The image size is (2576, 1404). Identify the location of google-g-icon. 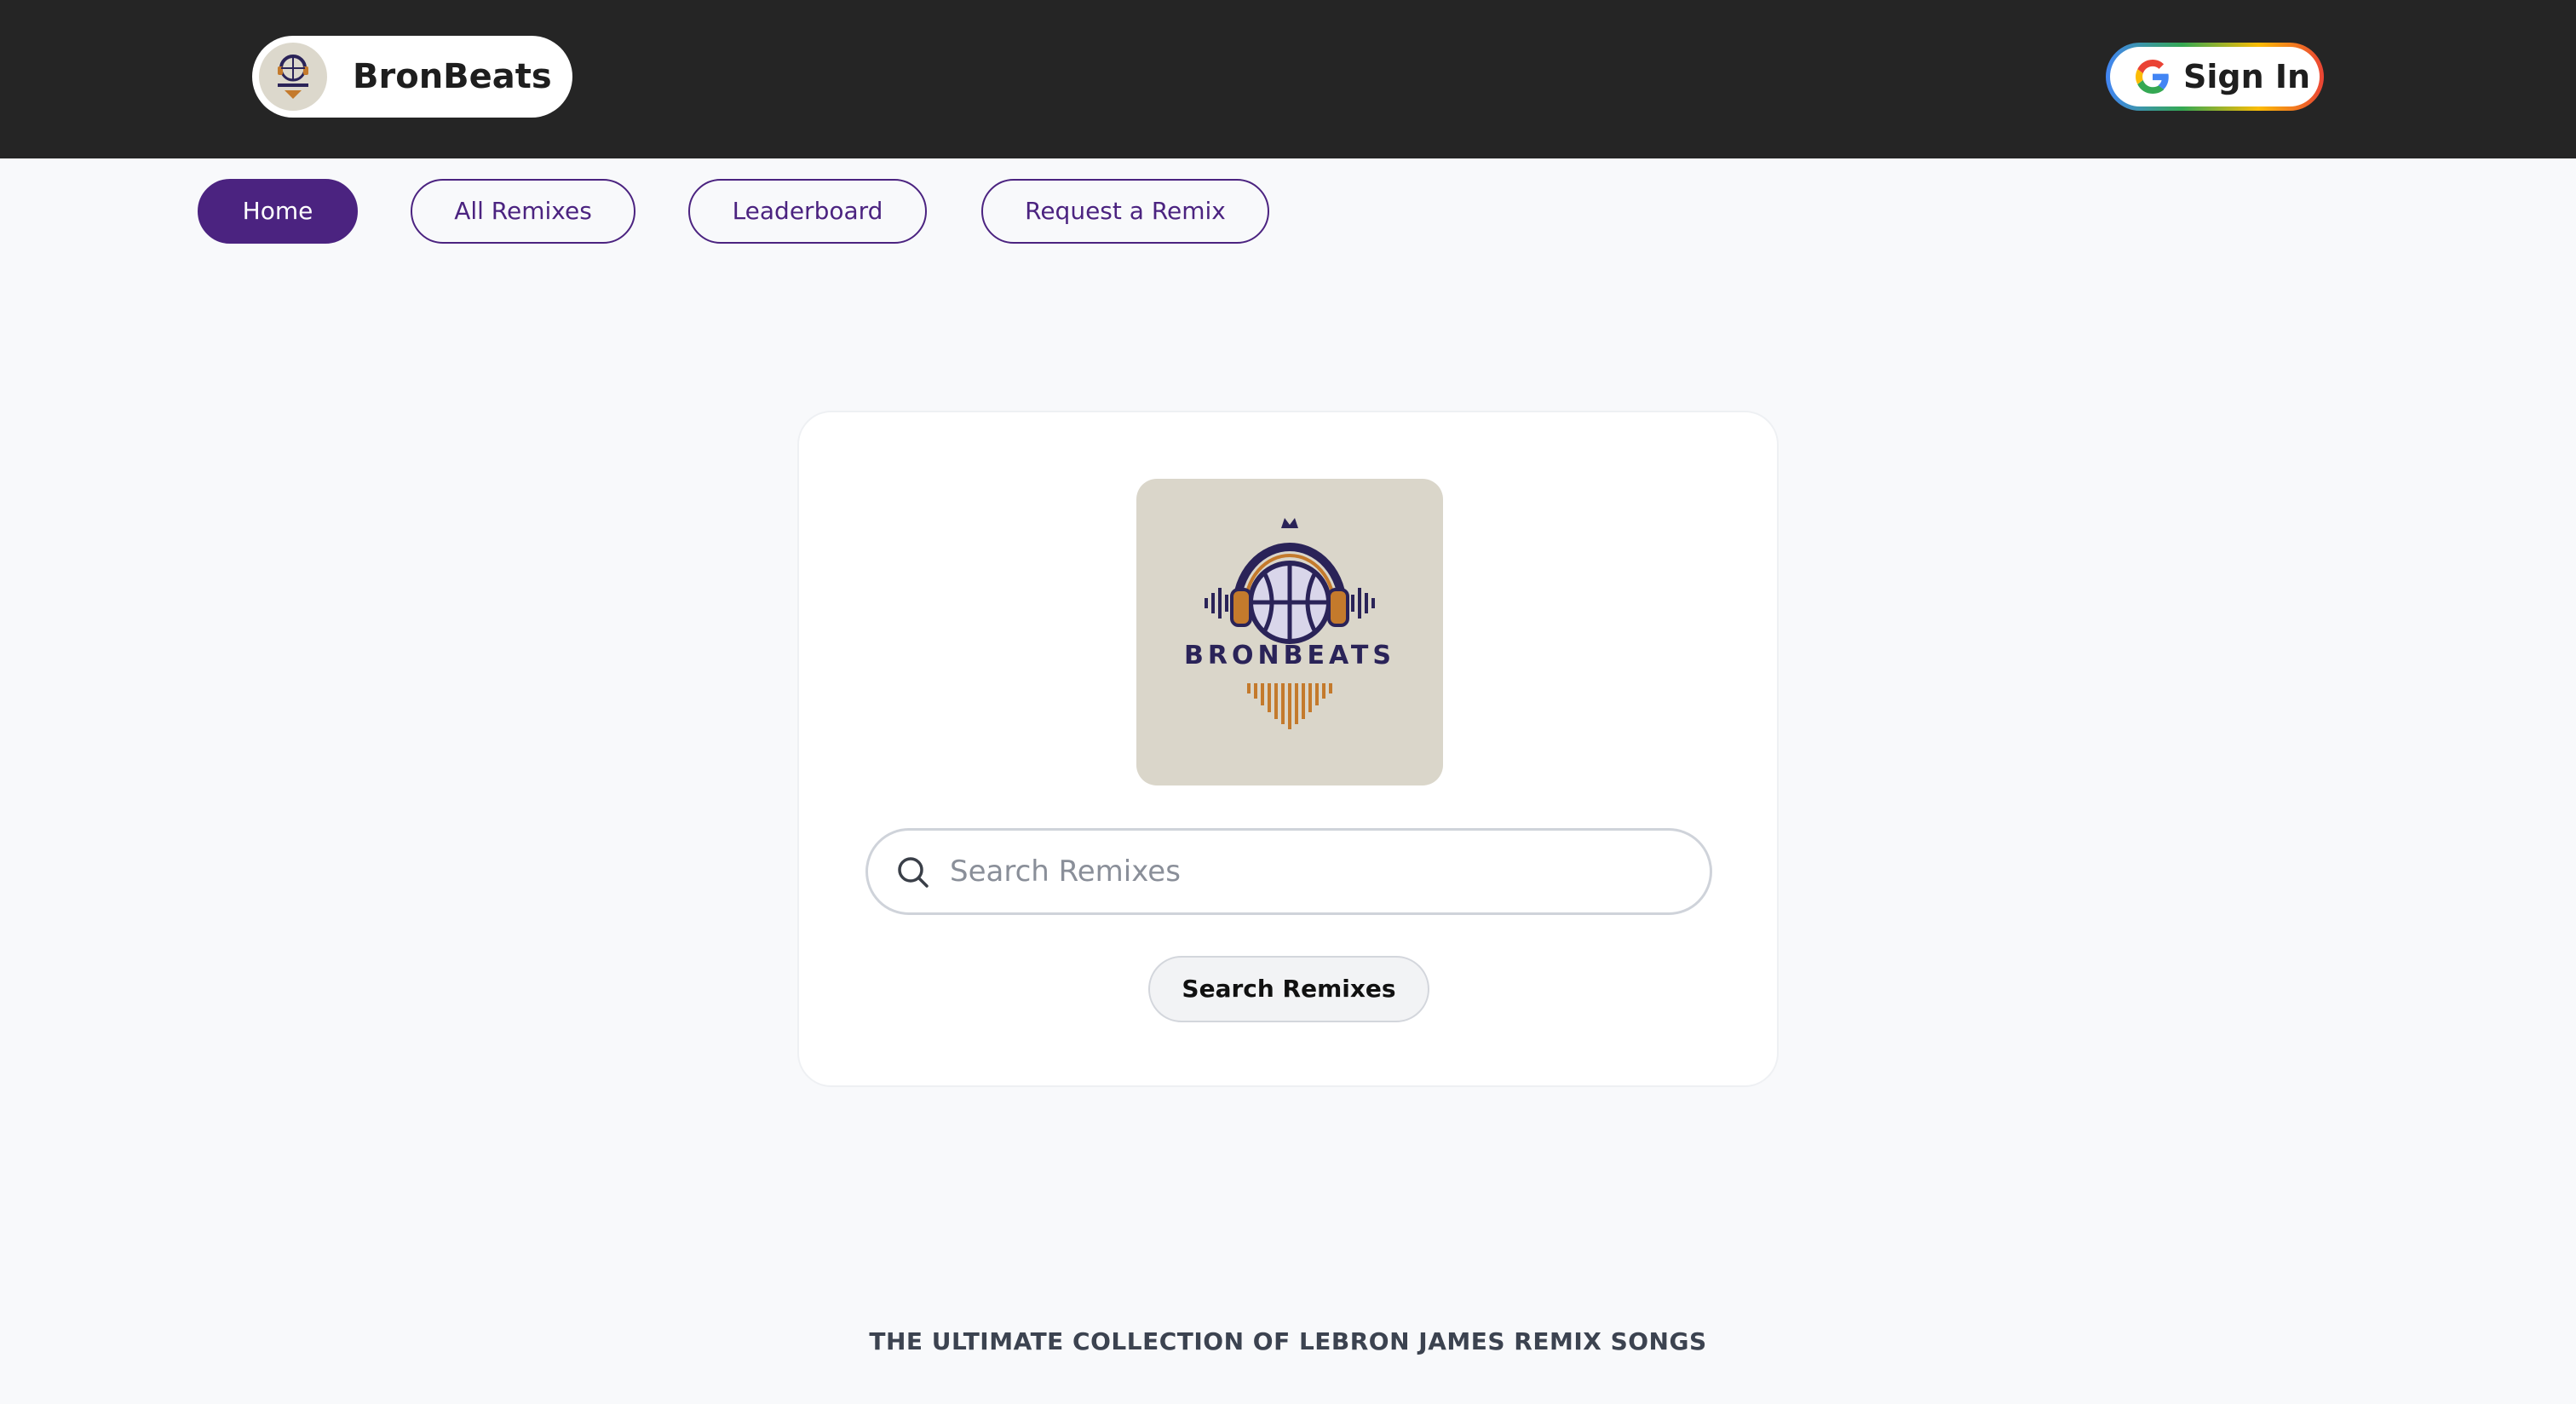
(2153, 77).